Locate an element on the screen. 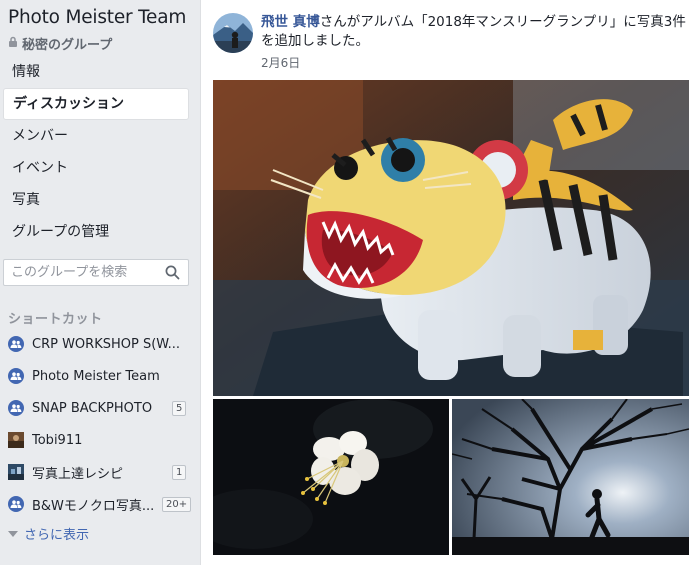  group-privacy: 秘密のグループ is located at coordinates (60, 43).